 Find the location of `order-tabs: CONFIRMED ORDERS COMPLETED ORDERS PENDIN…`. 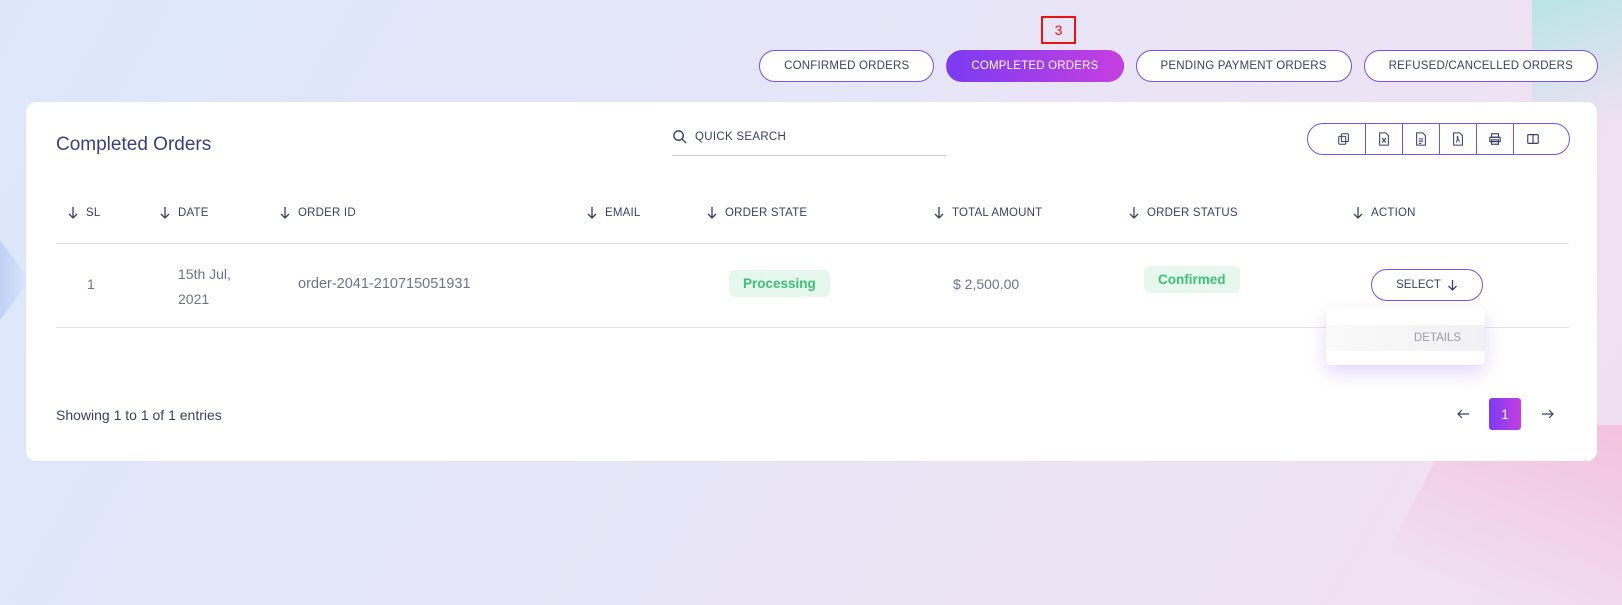

order-tabs: CONFIRMED ORDERS COMPLETED ORDERS PENDIN… is located at coordinates (1178, 66).